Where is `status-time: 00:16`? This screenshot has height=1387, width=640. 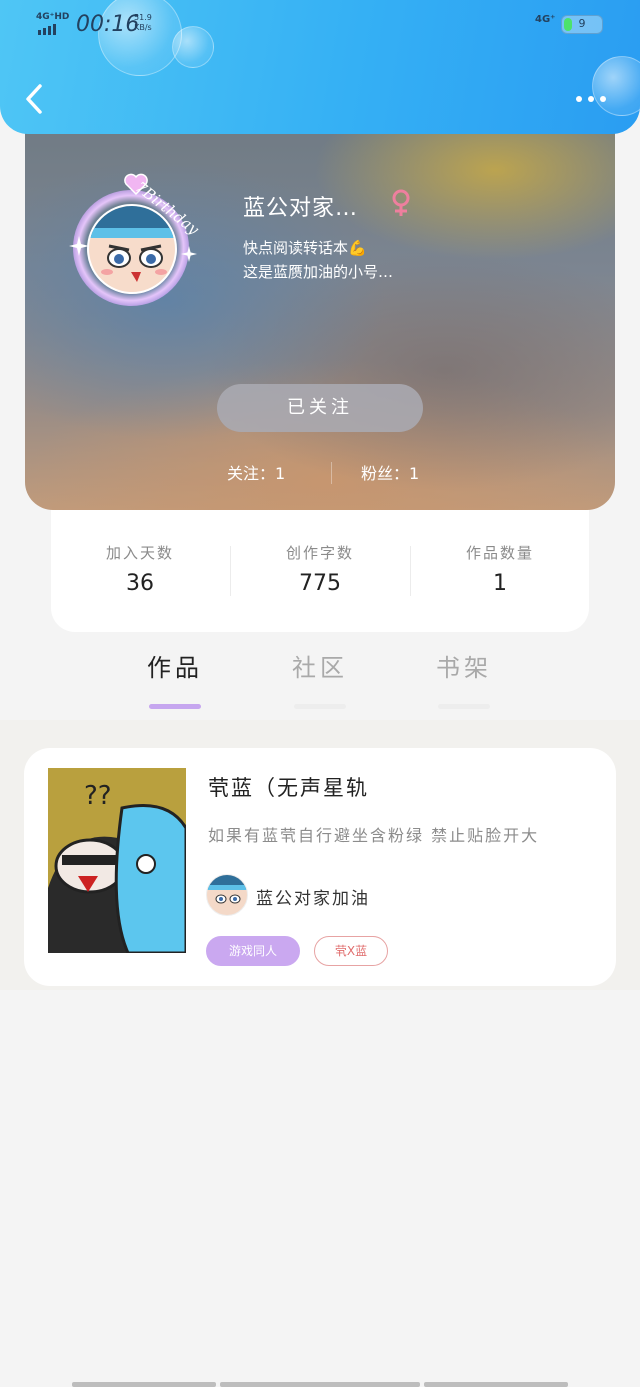 status-time: 00:16 is located at coordinates (108, 24).